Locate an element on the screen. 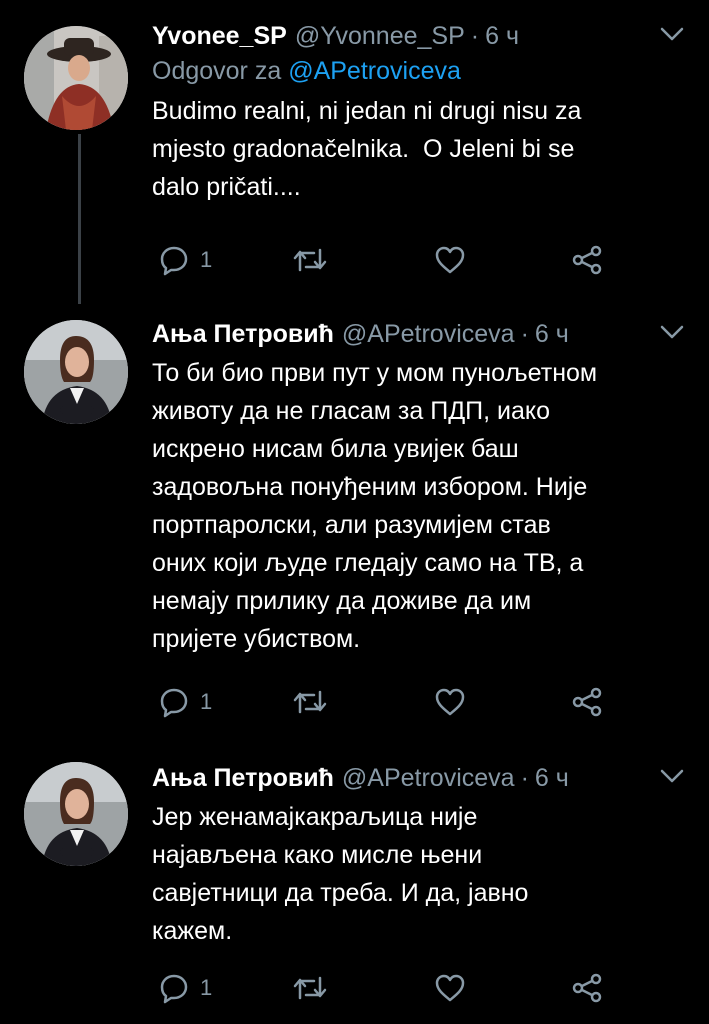 This screenshot has width=709, height=1024. reply-to-line: Odgovor za @APetroviceva is located at coordinates (421, 71).